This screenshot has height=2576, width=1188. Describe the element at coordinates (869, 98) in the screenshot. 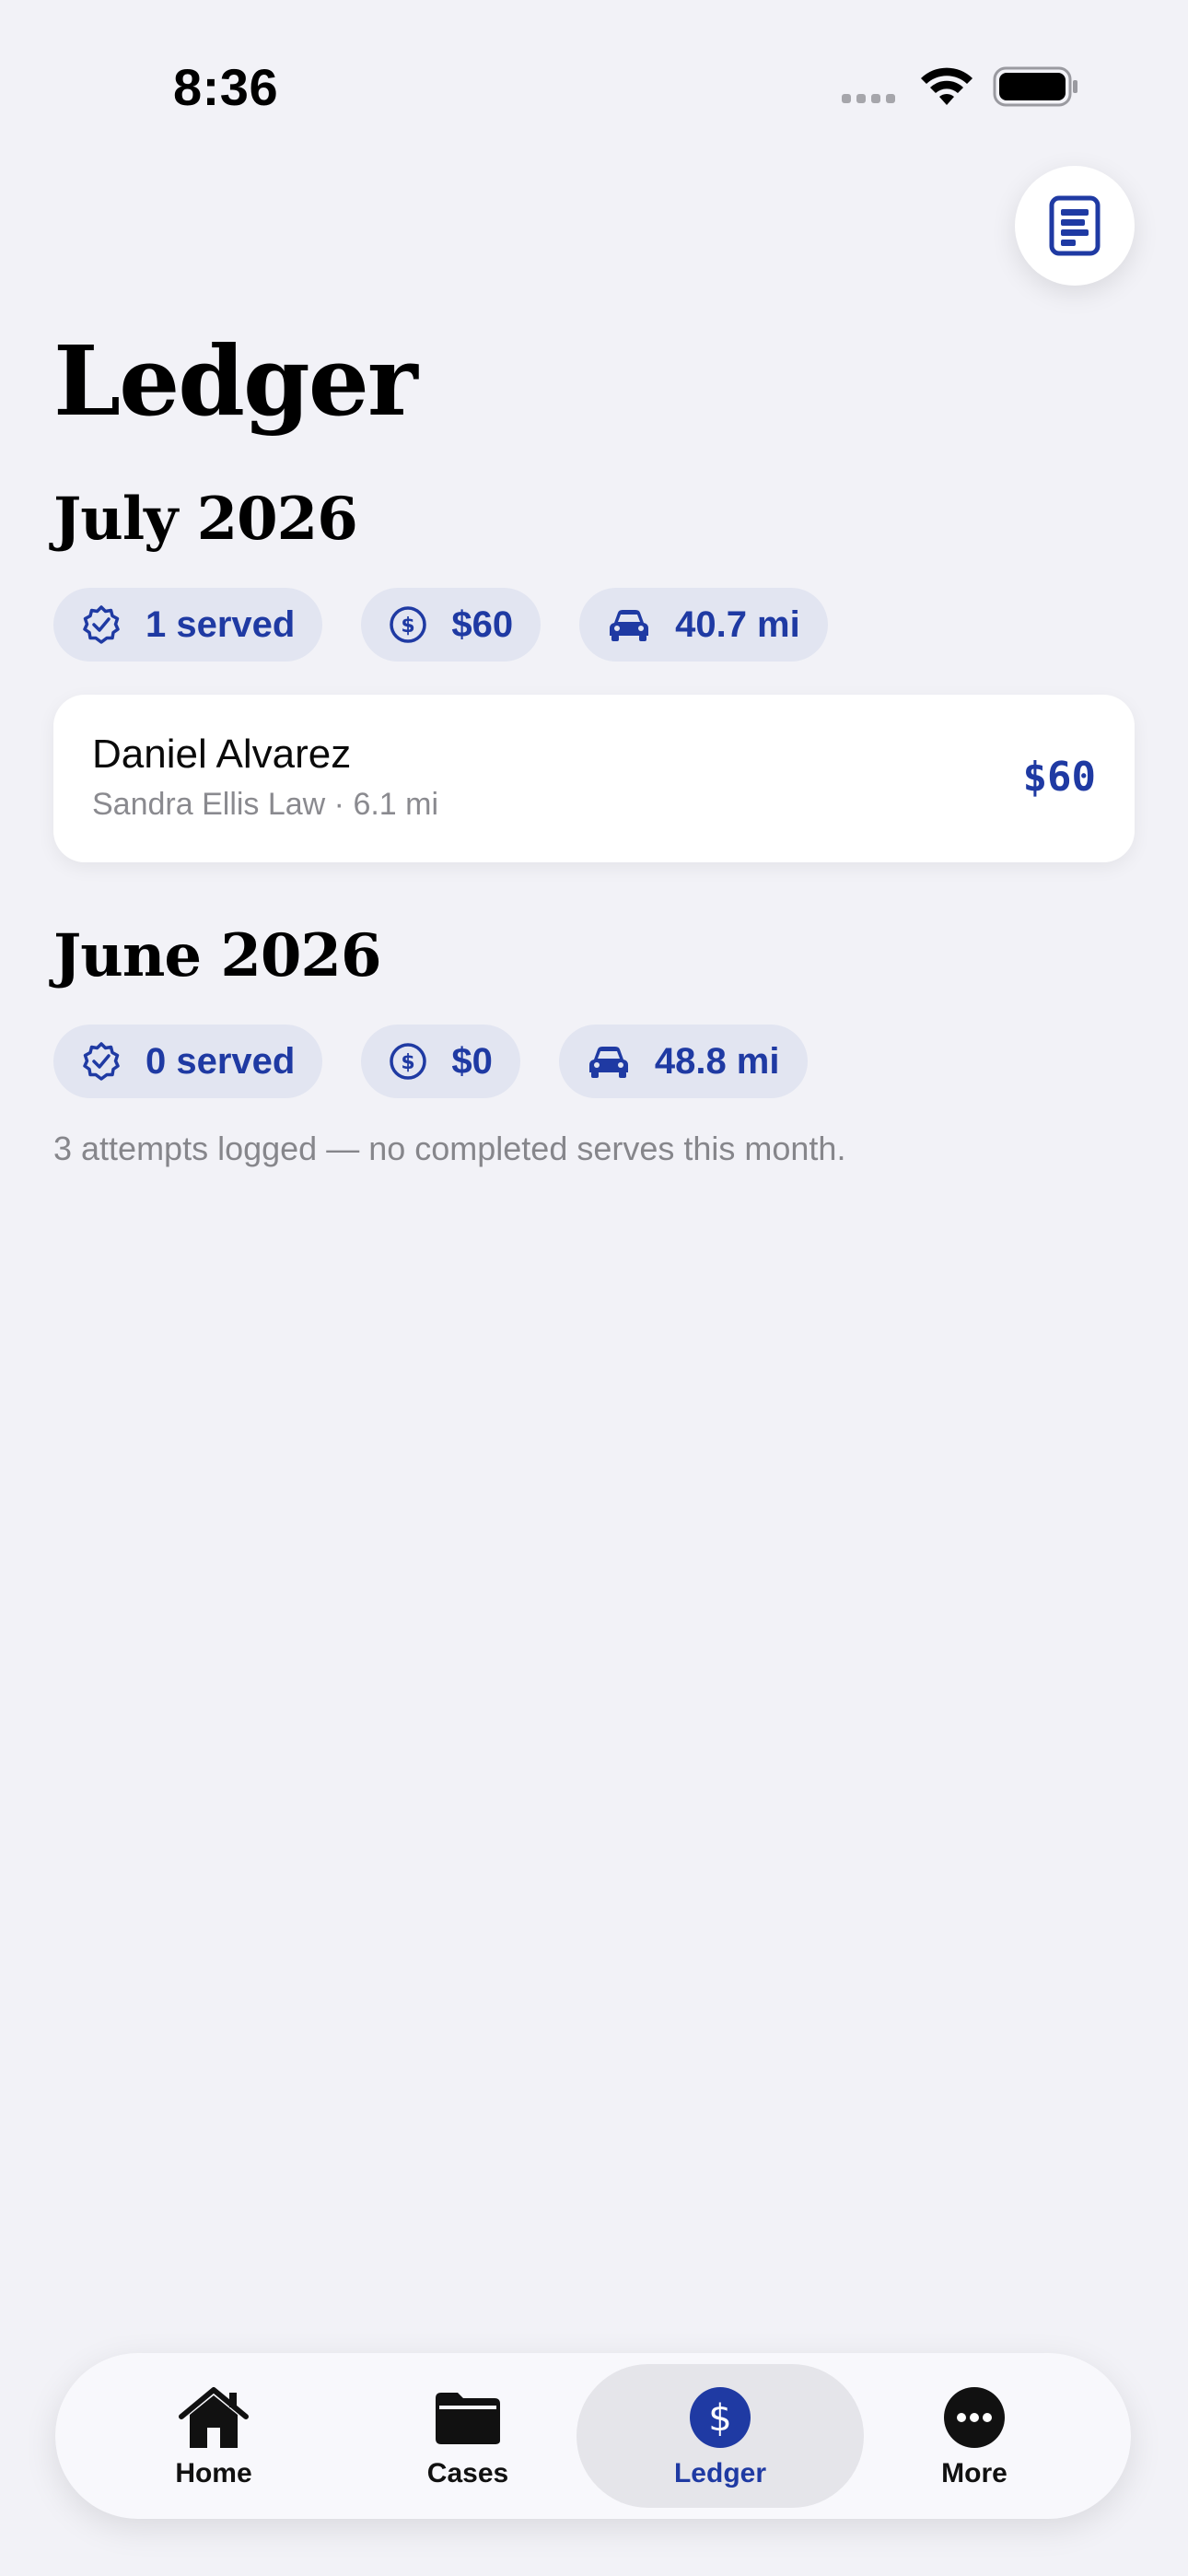

I see `cellular-signal-icon` at that location.